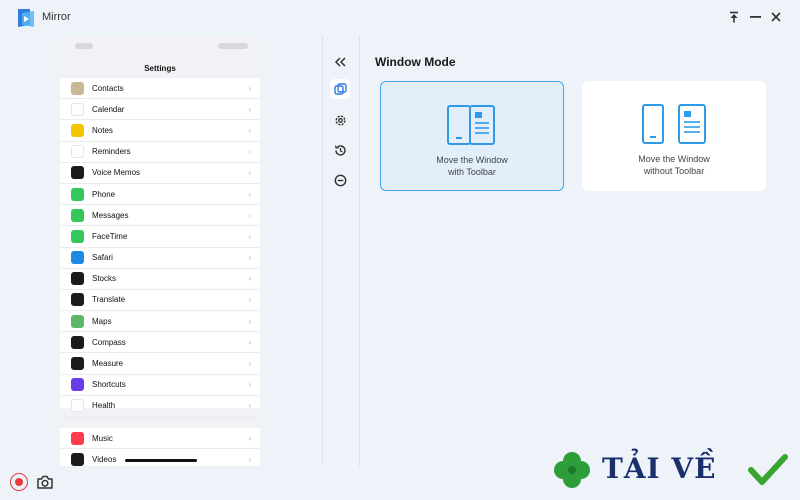  I want to click on translate-icon, so click(77, 300).